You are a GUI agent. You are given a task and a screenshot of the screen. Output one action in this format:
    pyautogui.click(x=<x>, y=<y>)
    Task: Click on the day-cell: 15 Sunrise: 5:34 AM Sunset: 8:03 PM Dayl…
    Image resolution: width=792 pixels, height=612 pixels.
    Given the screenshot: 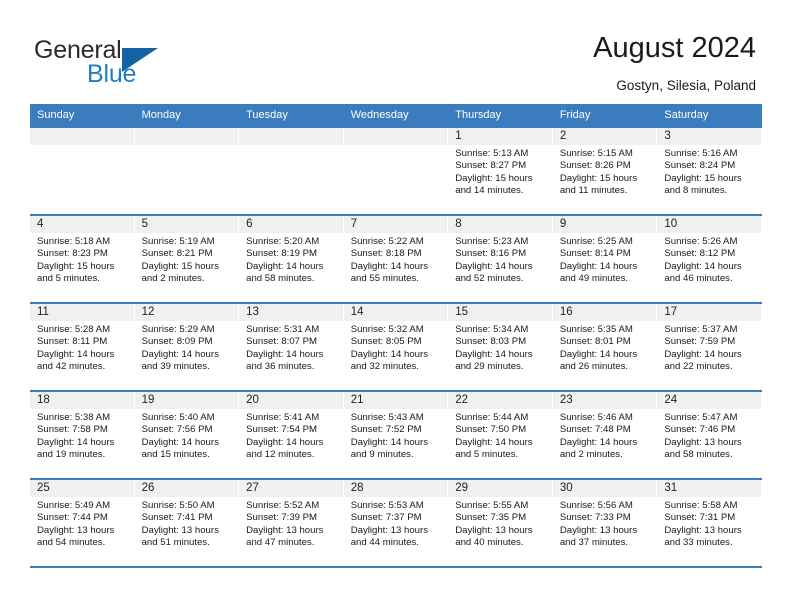 What is the action you would take?
    pyautogui.click(x=500, y=347)
    